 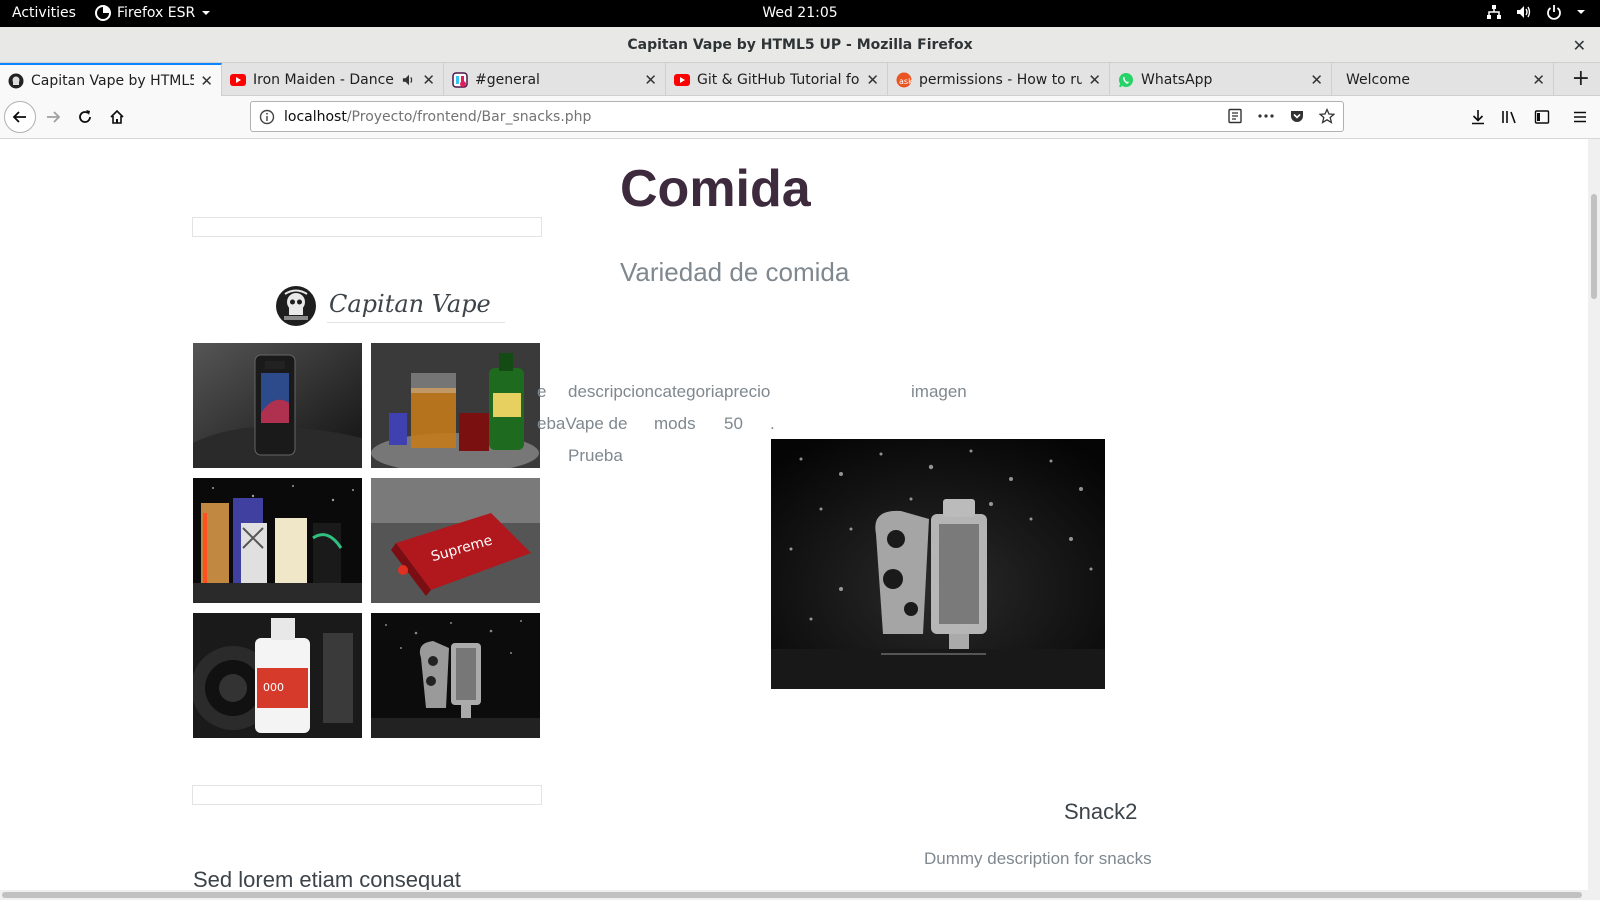 What do you see at coordinates (460, 79) in the screenshot?
I see `slack-icon` at bounding box center [460, 79].